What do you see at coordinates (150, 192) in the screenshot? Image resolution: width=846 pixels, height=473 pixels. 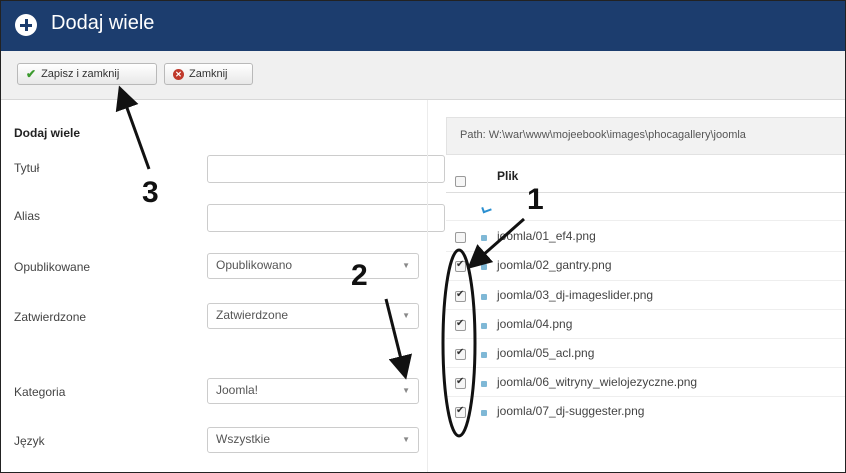 I see `annotation-number-3: 3` at bounding box center [150, 192].